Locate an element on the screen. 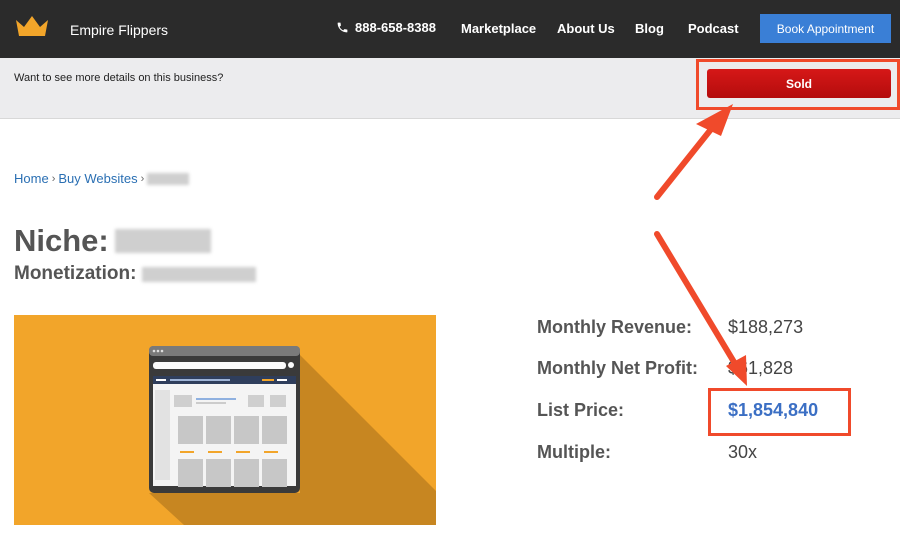 The width and height of the screenshot is (900, 538). phone-icon is located at coordinates (342, 27).